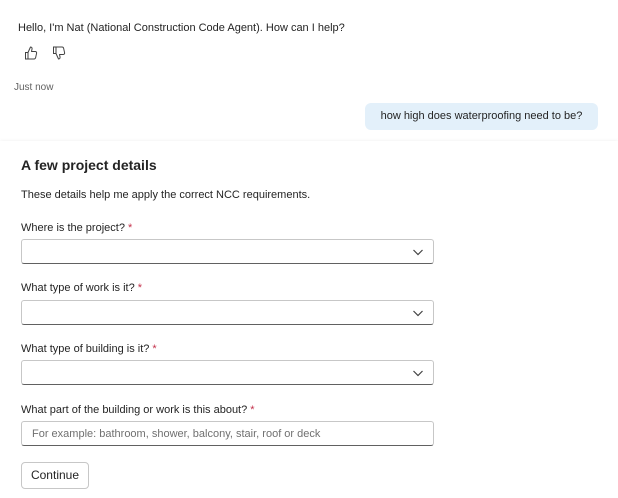 The image size is (618, 498). I want to click on thumbs-down-icon, so click(59, 53).